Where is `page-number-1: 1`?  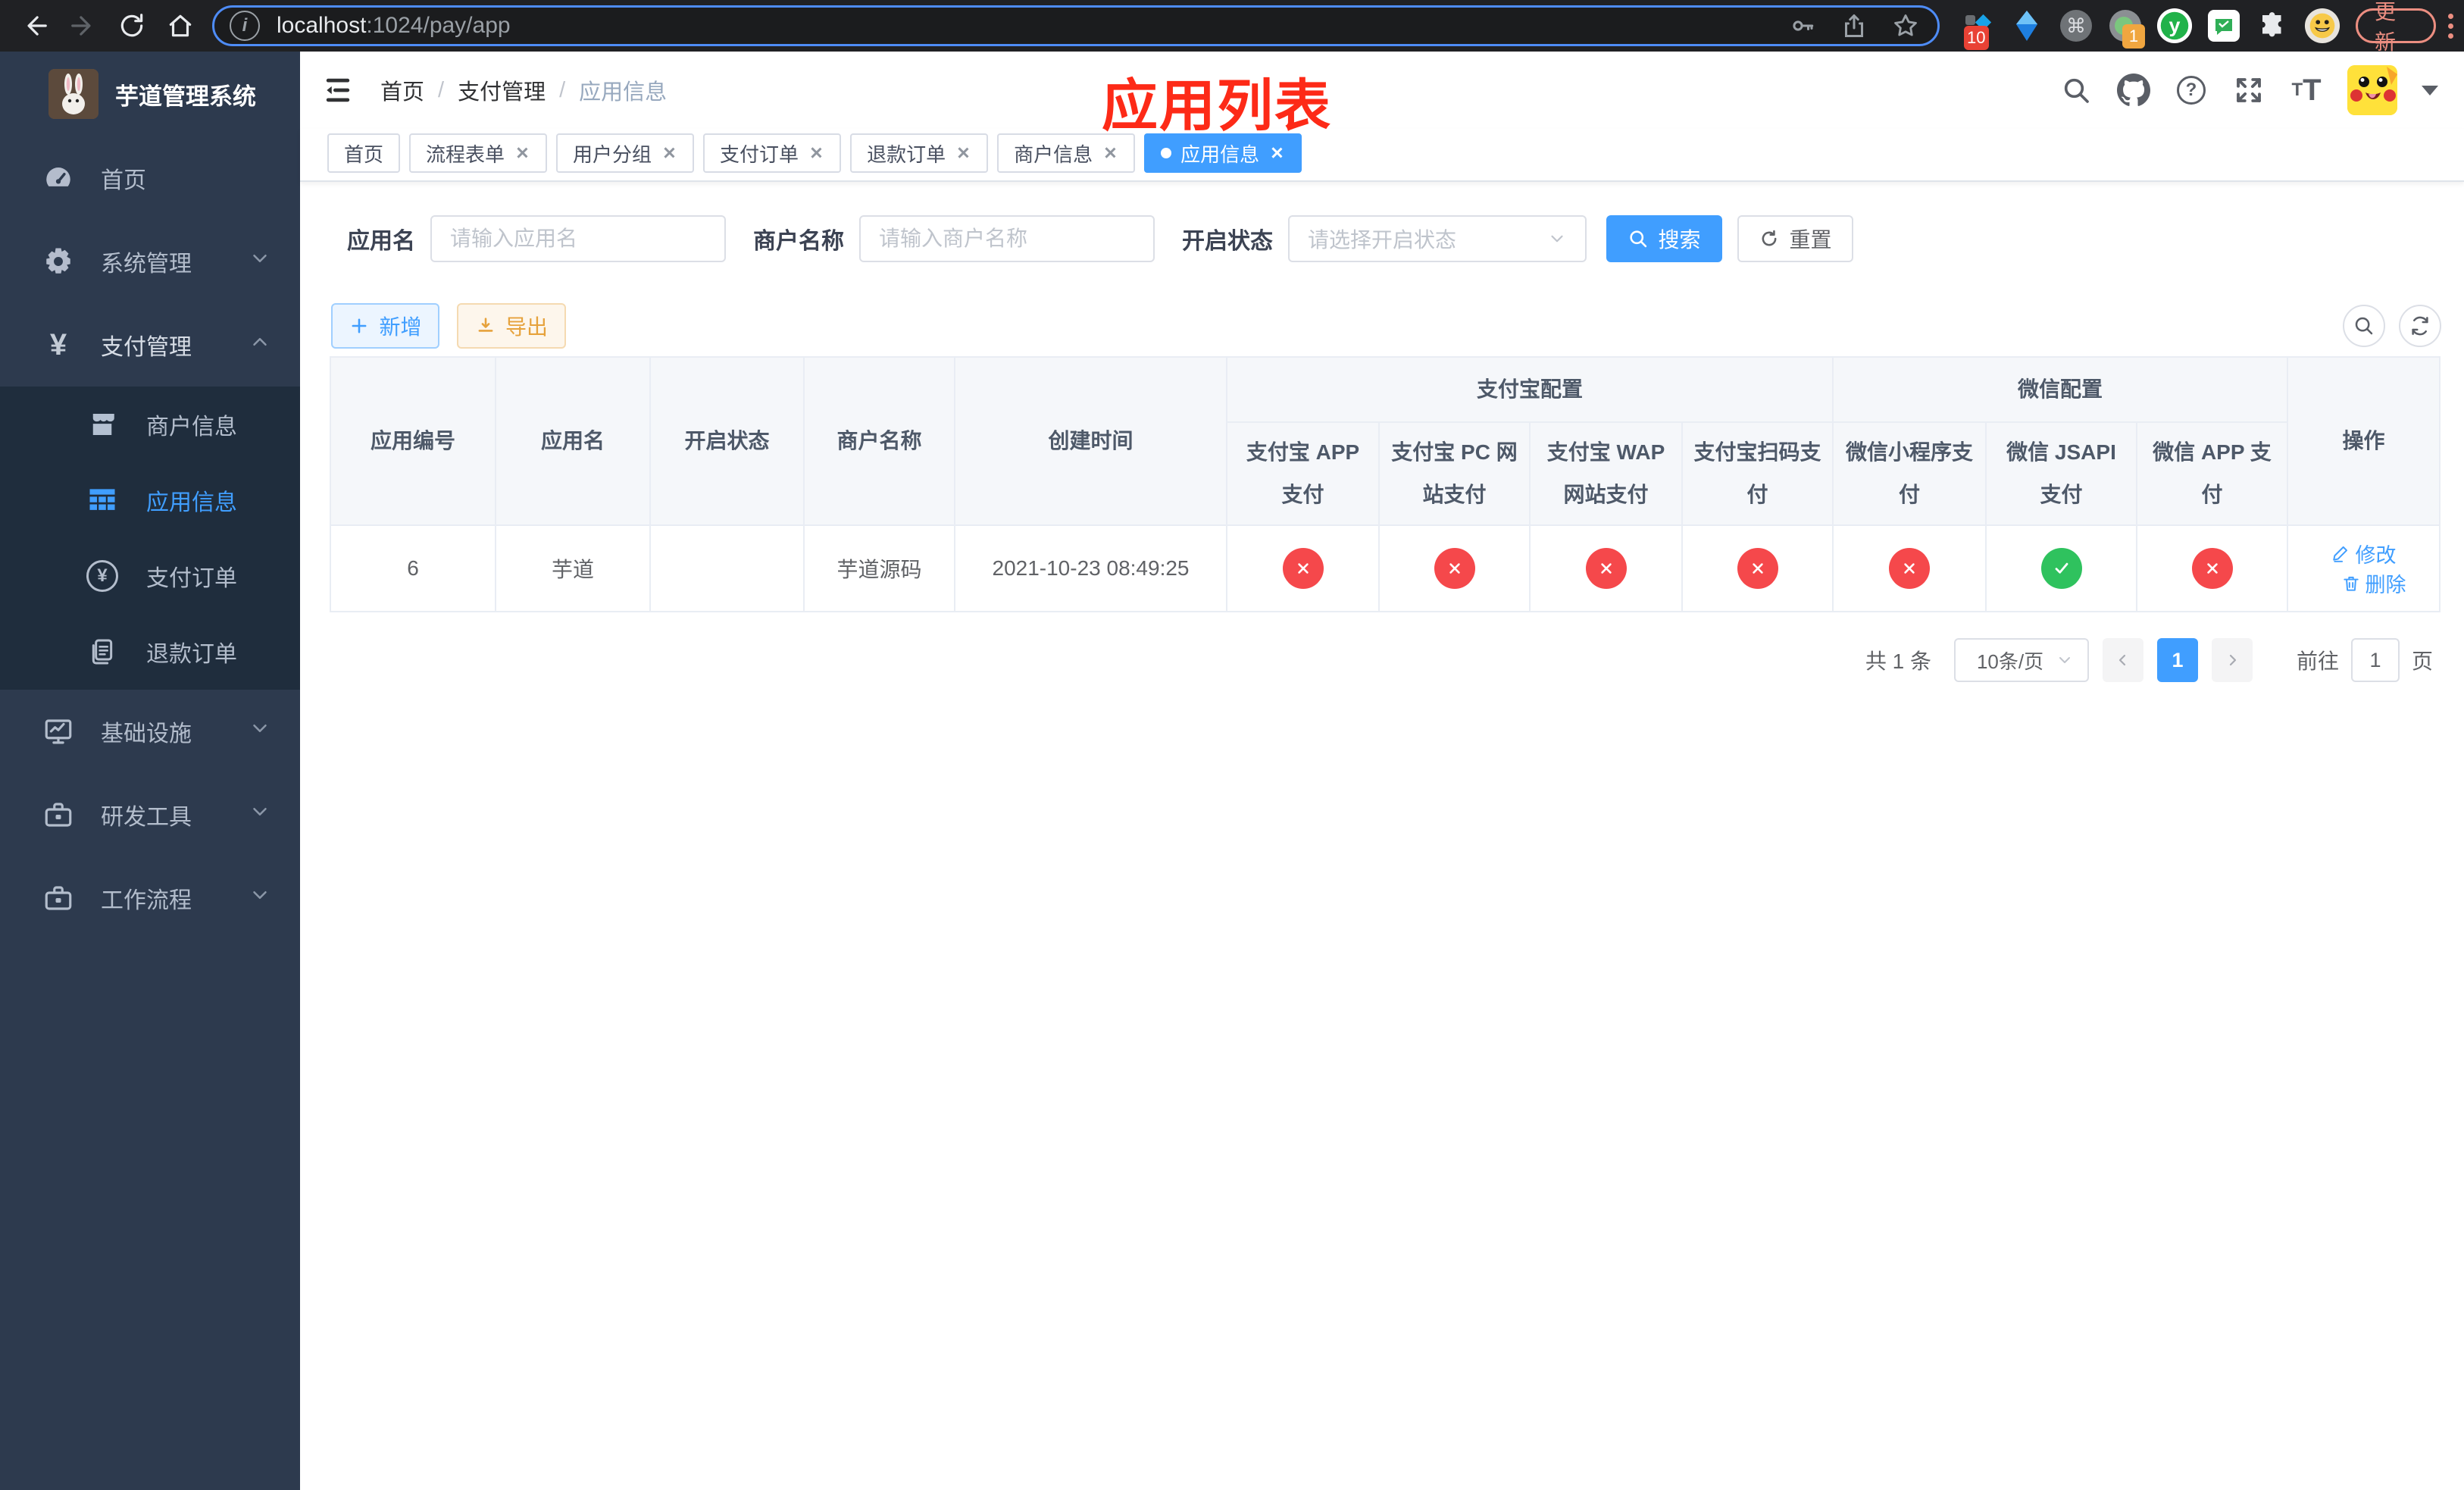 page-number-1: 1 is located at coordinates (2177, 660).